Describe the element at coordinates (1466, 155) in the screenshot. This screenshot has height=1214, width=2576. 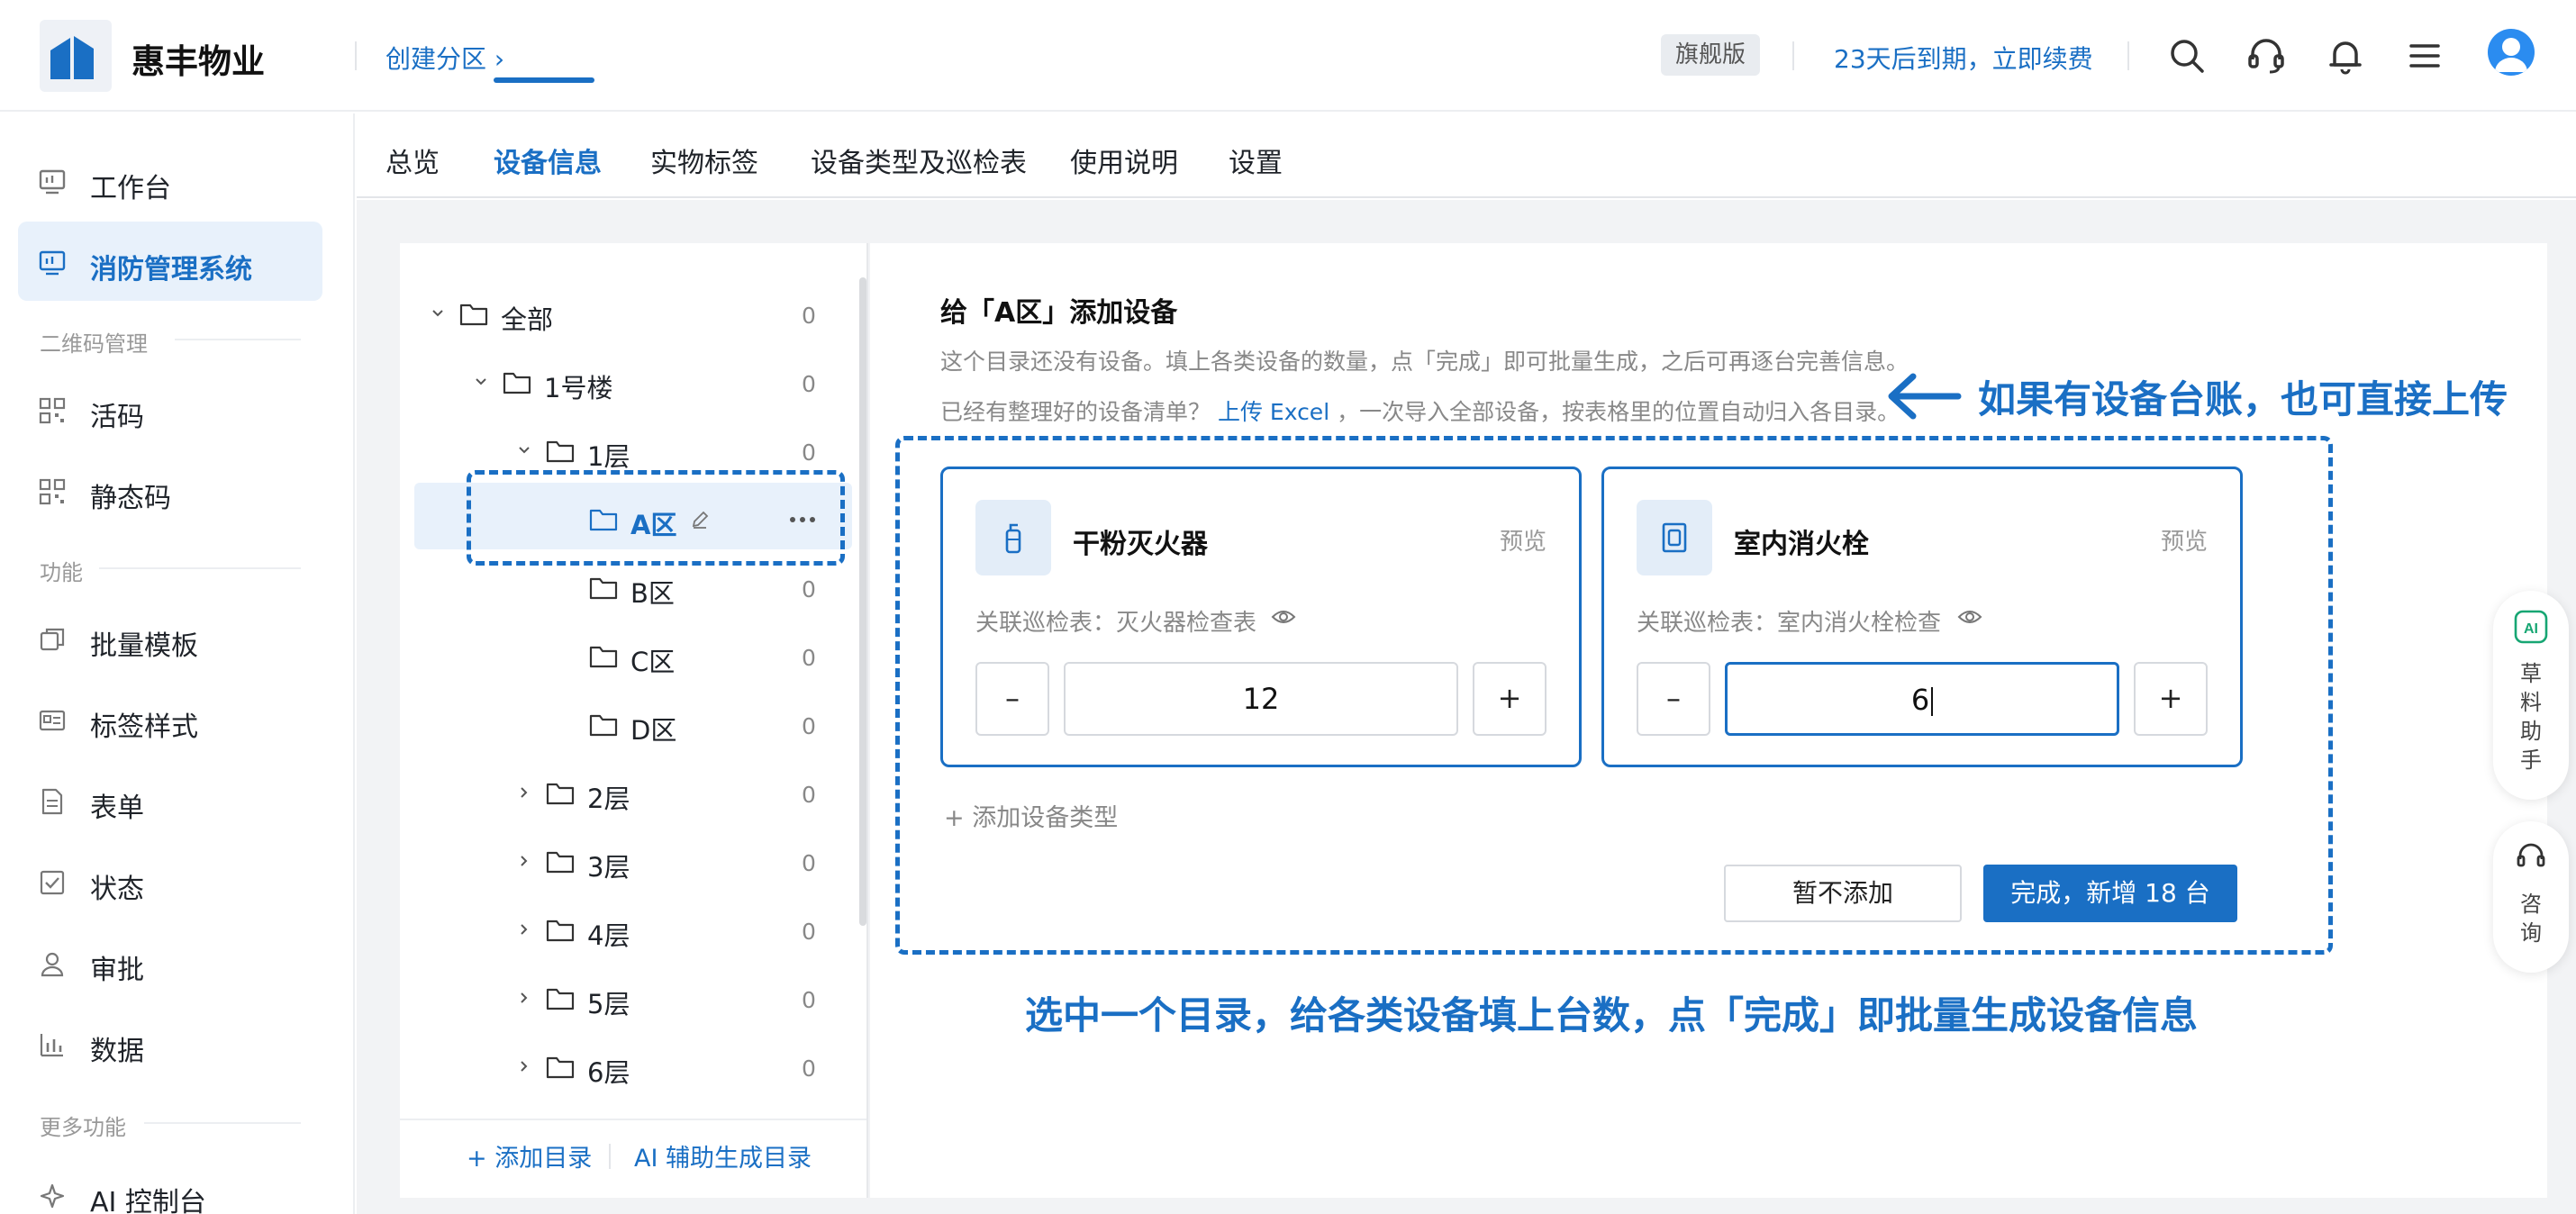
I see `tab-bar: 总览 设备信息 实物标签 设备类型及巡检表 使用说明 设置` at that location.